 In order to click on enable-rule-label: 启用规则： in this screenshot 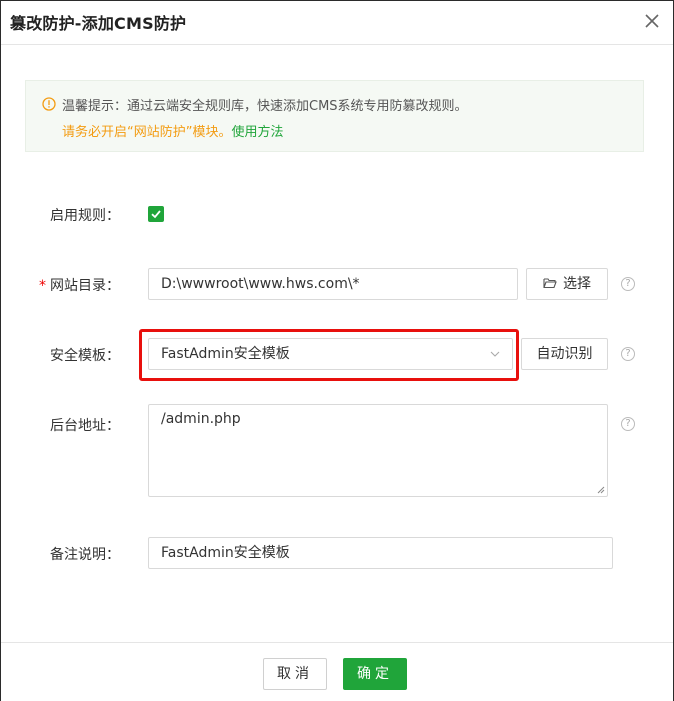, I will do `click(85, 216)`.